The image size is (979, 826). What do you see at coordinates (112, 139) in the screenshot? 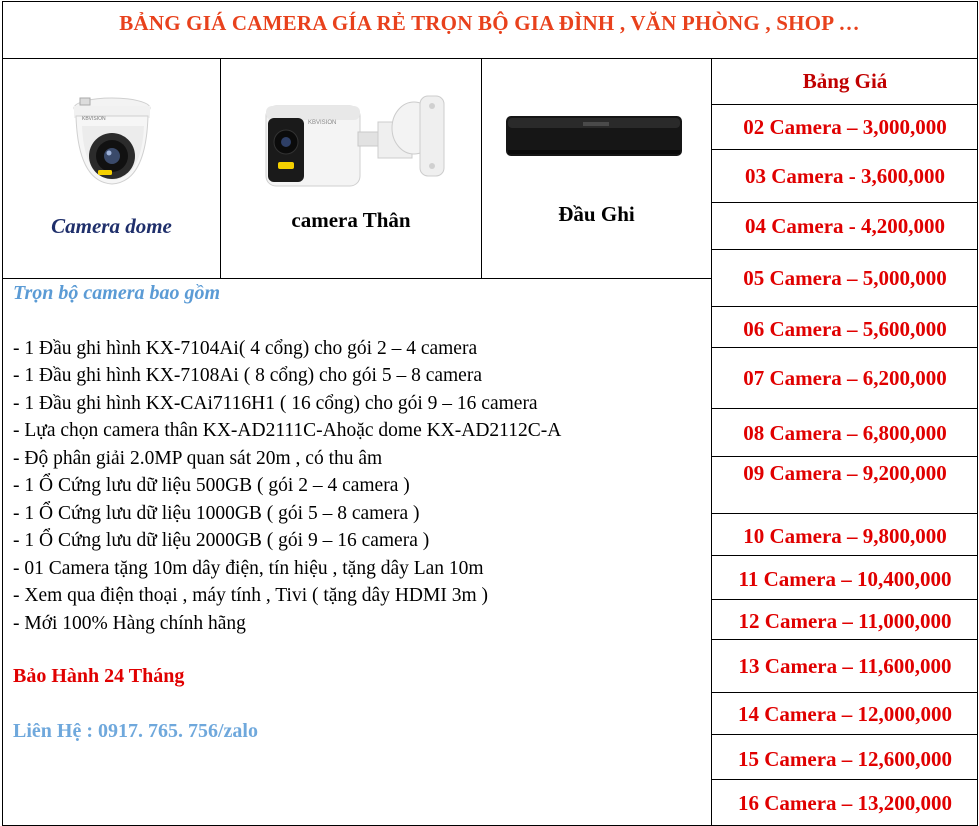
I see `dome-camera-image: KBVISION` at bounding box center [112, 139].